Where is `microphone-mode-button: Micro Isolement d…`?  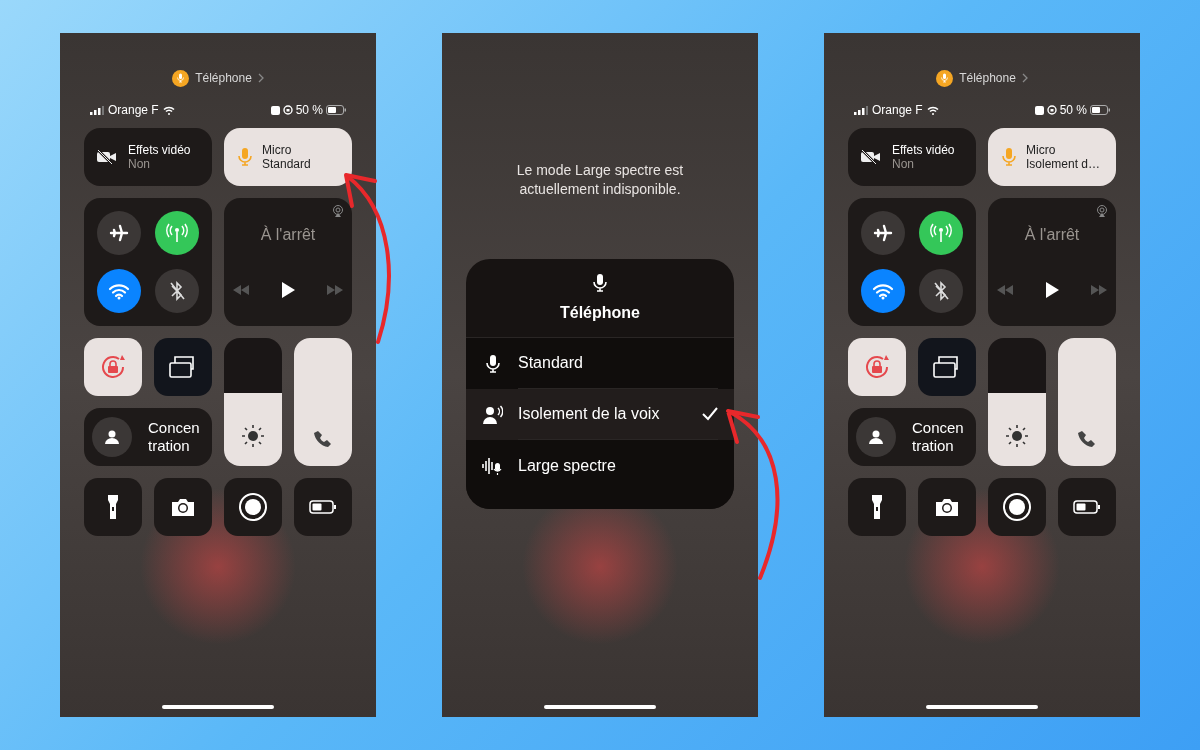 microphone-mode-button: Micro Isolement d… is located at coordinates (1052, 157).